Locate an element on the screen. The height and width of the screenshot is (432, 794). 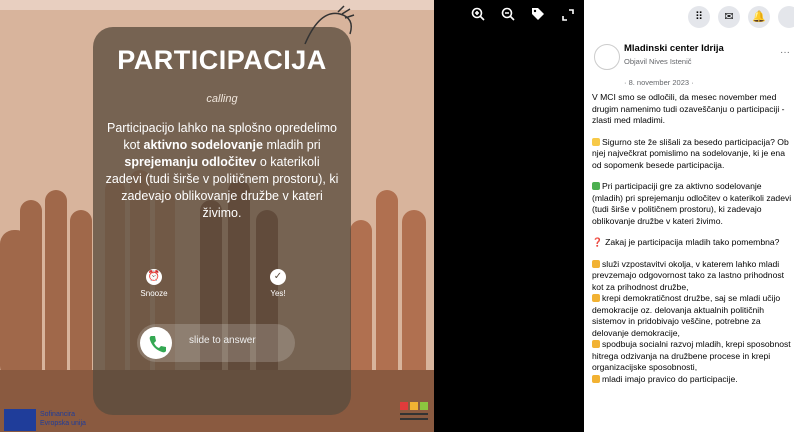
zoom-out-icon is located at coordinates (508, 16).